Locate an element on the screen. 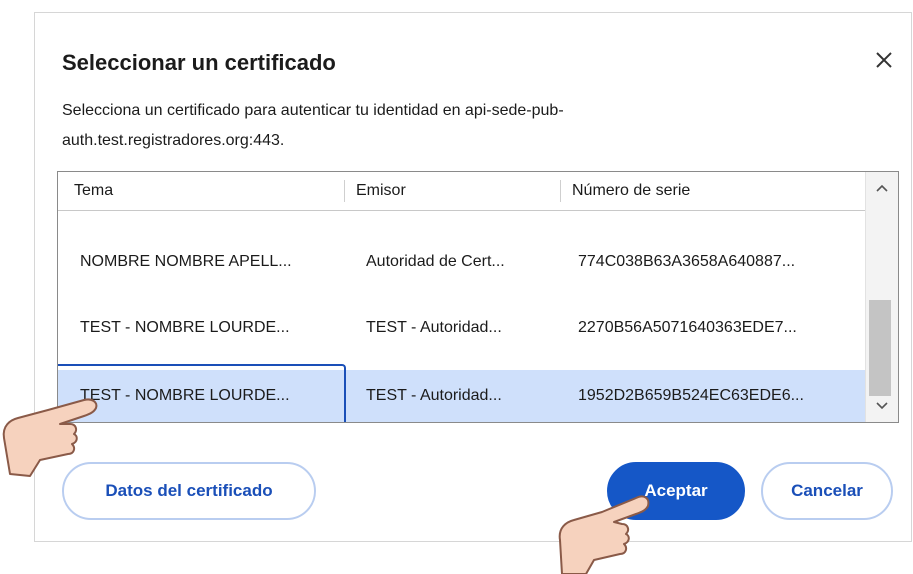  scroll-down-button is located at coordinates (882, 406).